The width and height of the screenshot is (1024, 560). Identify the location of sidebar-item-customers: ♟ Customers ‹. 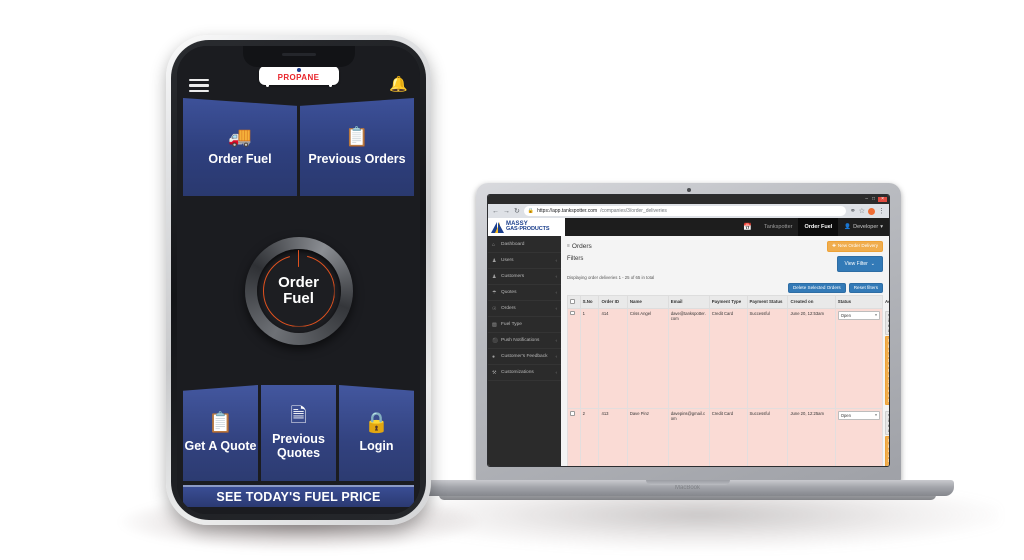
(524, 277).